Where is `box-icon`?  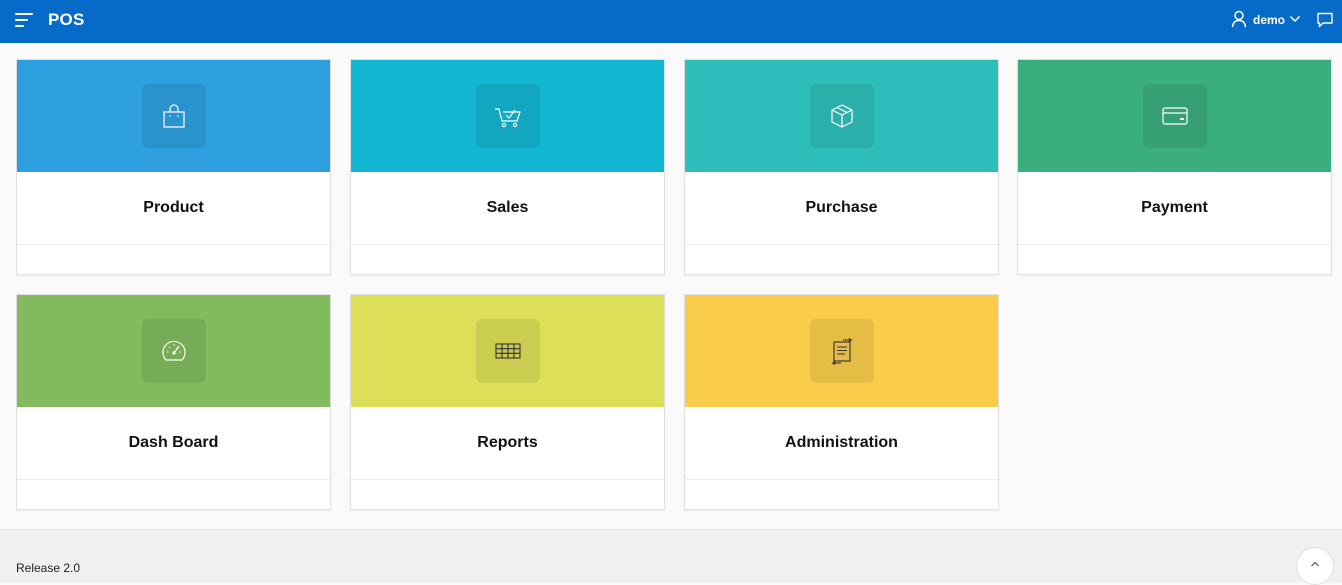 box-icon is located at coordinates (841, 116).